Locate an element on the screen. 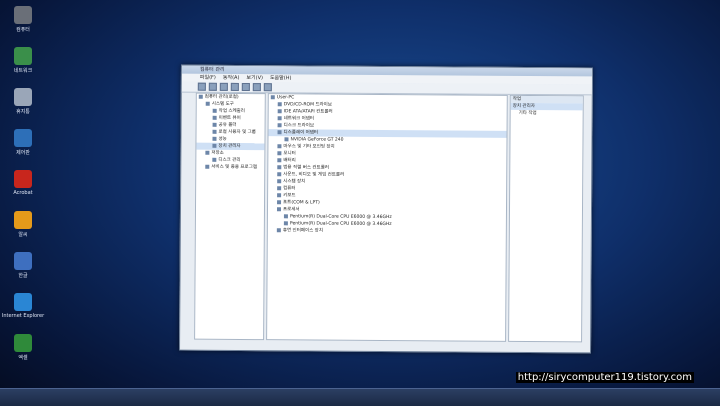 The image size is (720, 406). tree-item: 휴먼 인터페이스 장치 is located at coordinates (387, 231).